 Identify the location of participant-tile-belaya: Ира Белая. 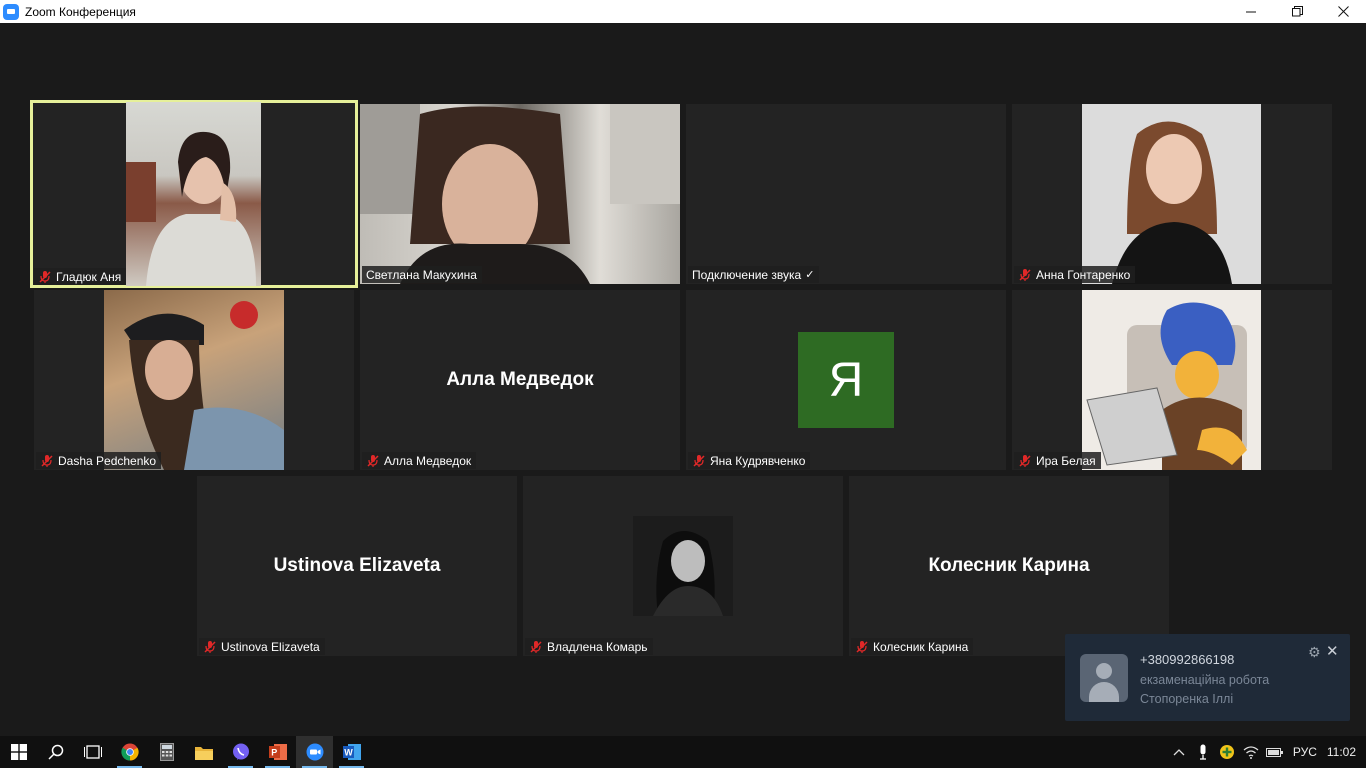
(1172, 380).